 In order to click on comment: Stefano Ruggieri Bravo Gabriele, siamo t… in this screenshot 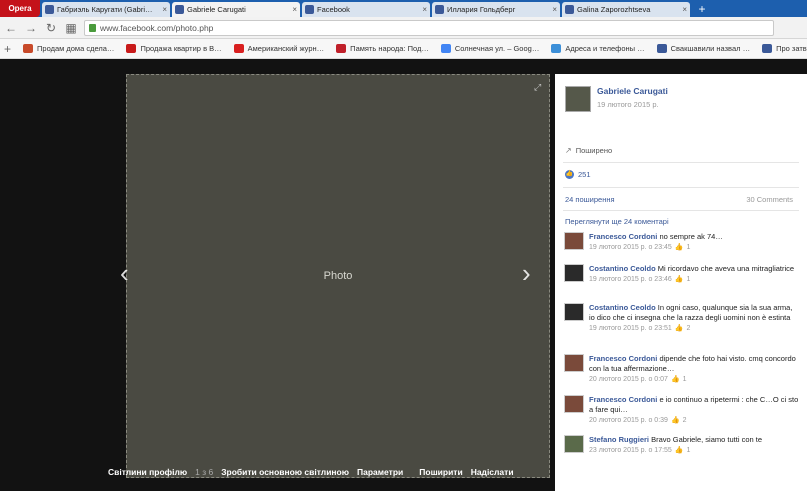, I will do `click(682, 444)`.